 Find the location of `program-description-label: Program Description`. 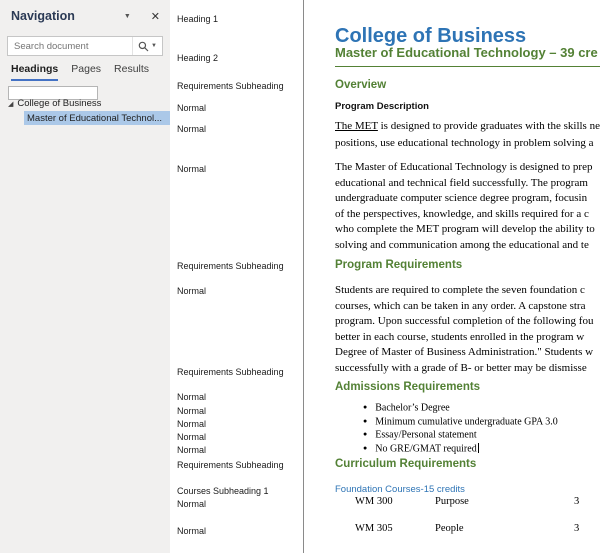

program-description-label: Program Description is located at coordinates (382, 106).